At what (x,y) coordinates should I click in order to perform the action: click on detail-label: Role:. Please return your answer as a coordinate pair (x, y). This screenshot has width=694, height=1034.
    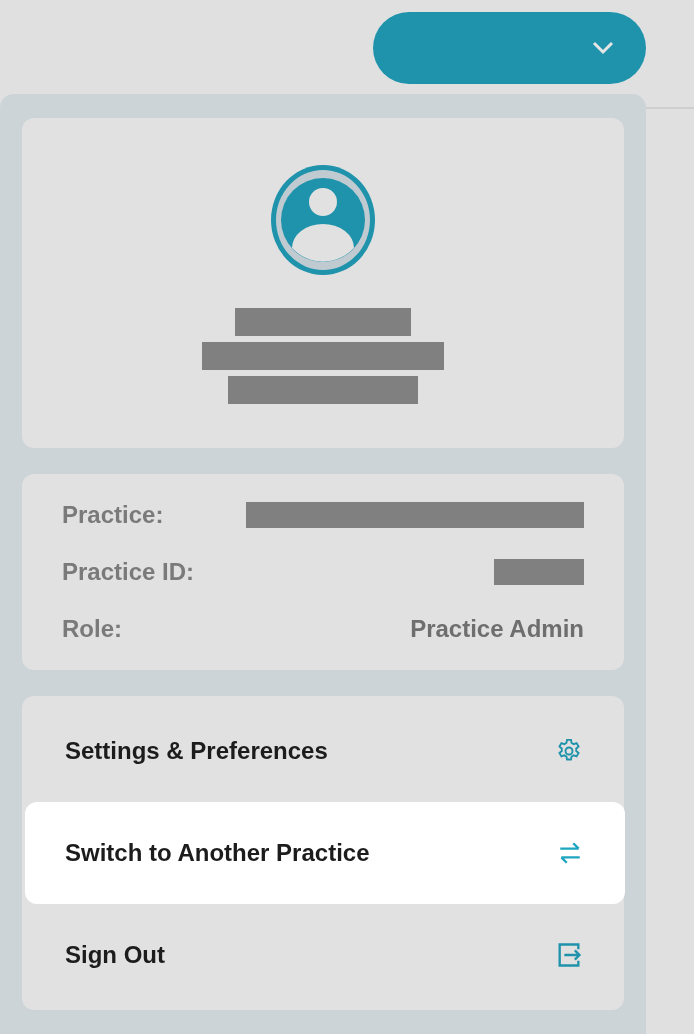
    Looking at the image, I should click on (92, 629).